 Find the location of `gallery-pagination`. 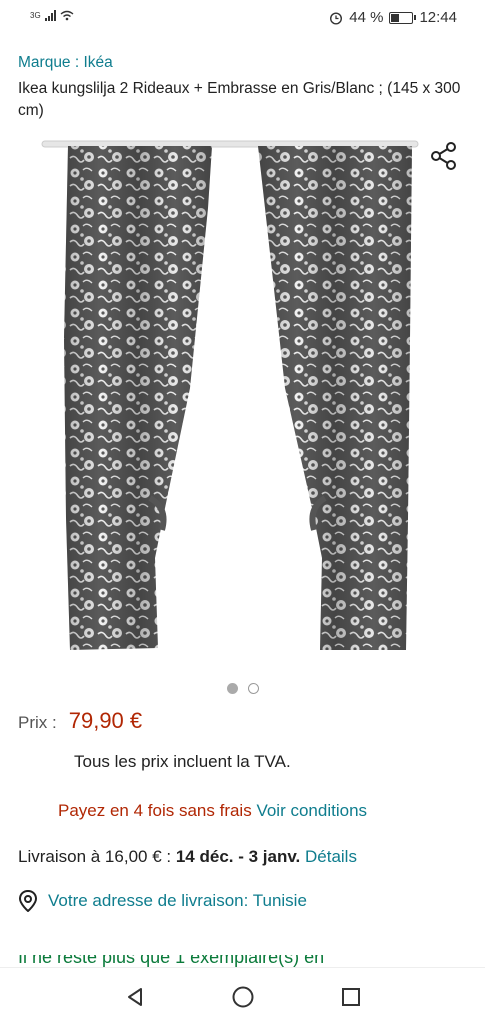

gallery-pagination is located at coordinates (242, 688).